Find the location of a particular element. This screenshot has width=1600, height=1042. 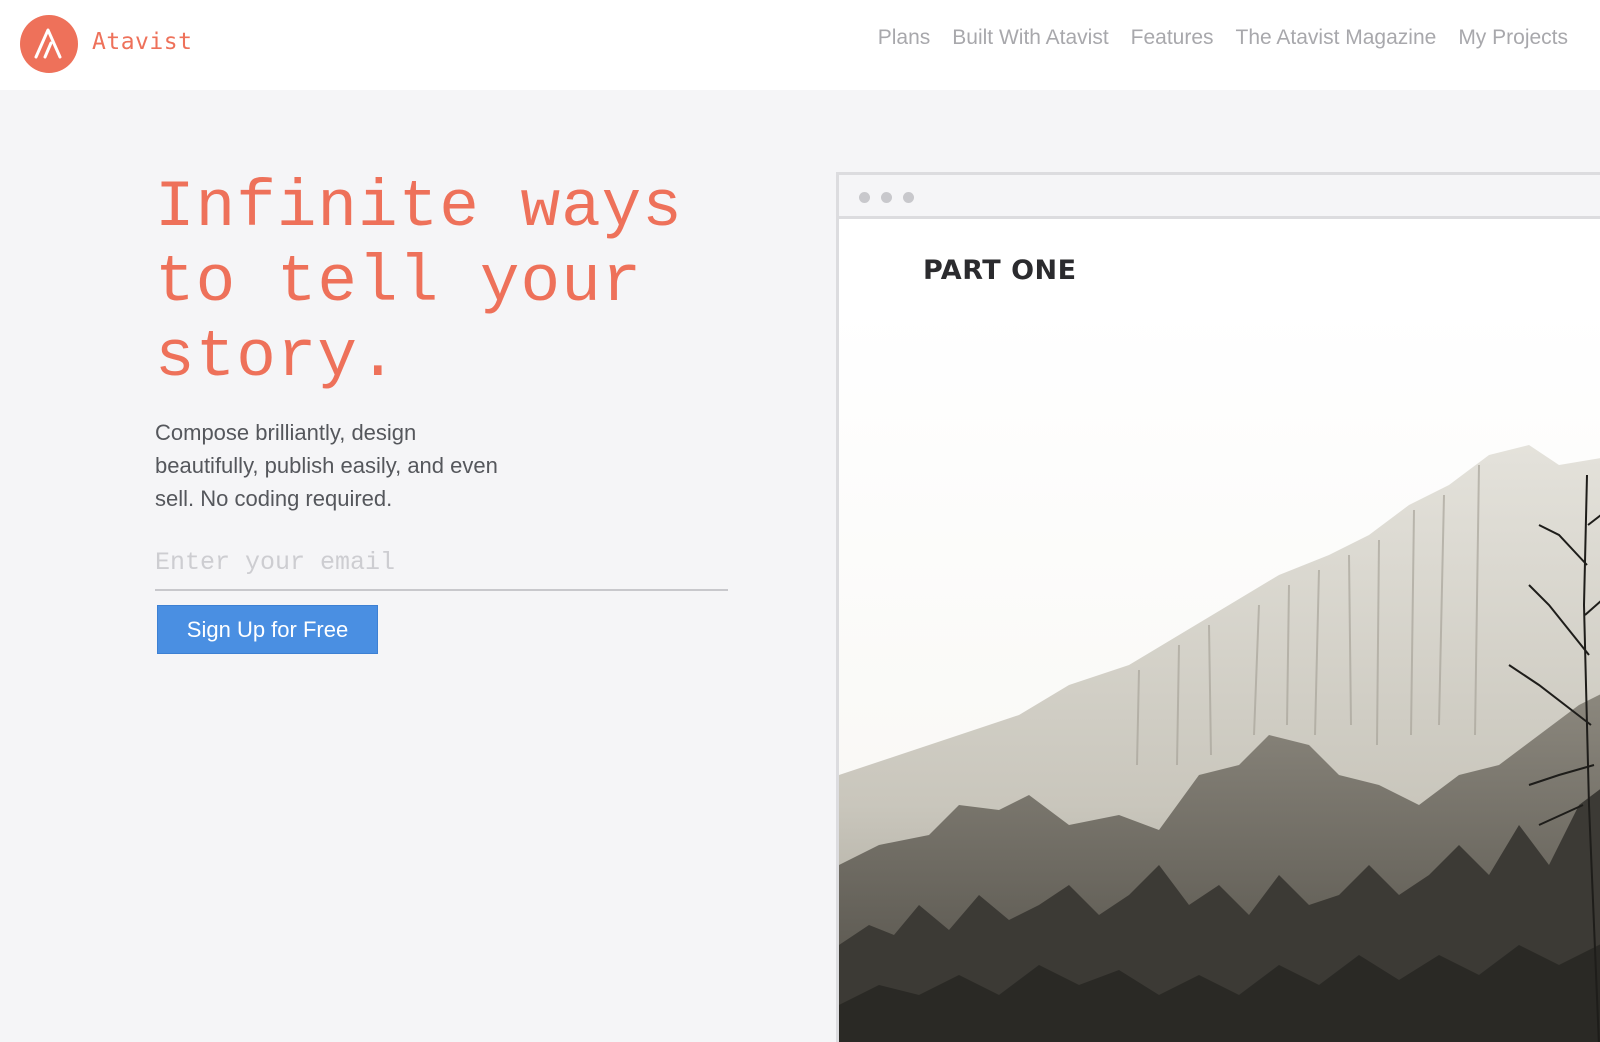

nav-item-plans: Plans is located at coordinates (904, 38).